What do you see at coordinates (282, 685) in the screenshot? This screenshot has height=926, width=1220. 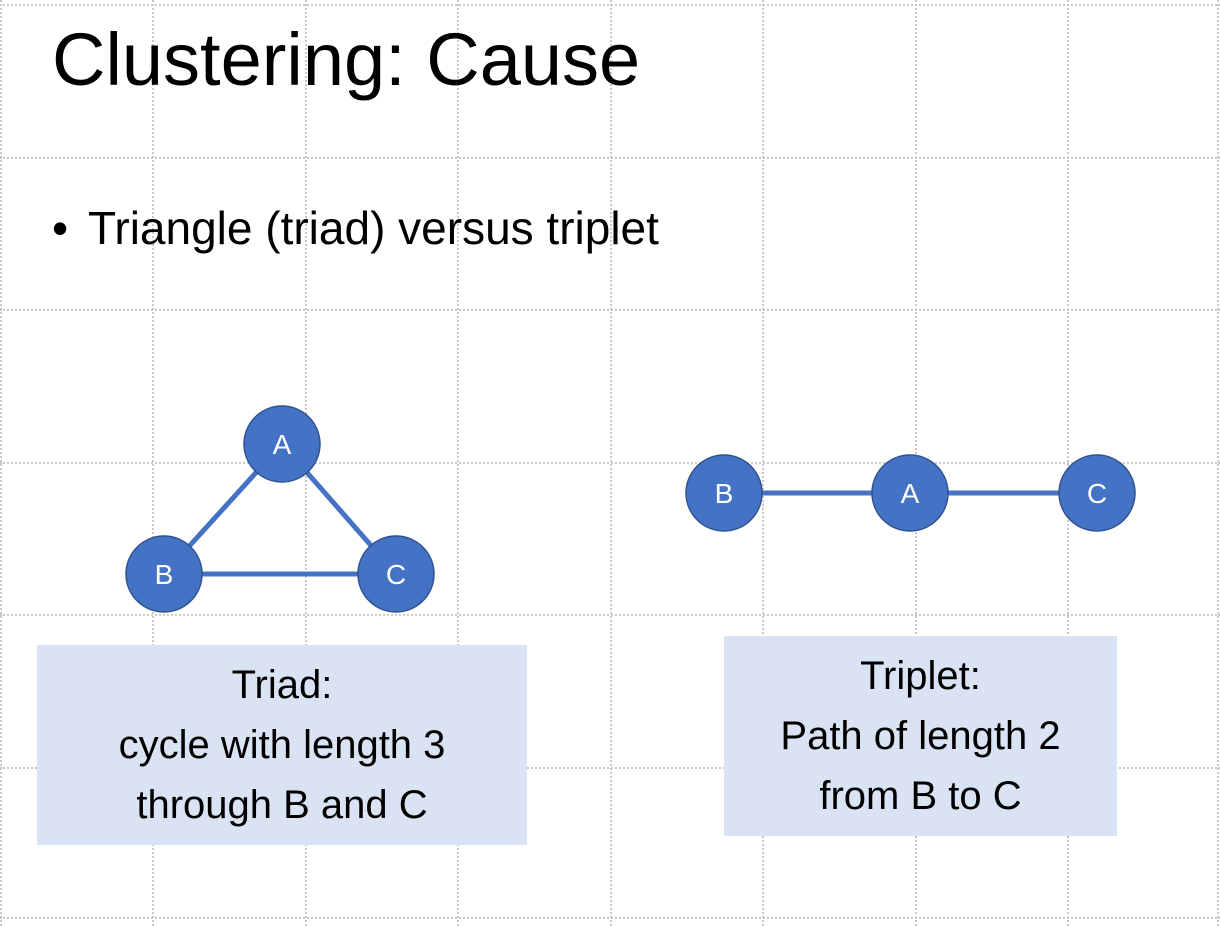 I see `triad-caption-line: Triad:` at bounding box center [282, 685].